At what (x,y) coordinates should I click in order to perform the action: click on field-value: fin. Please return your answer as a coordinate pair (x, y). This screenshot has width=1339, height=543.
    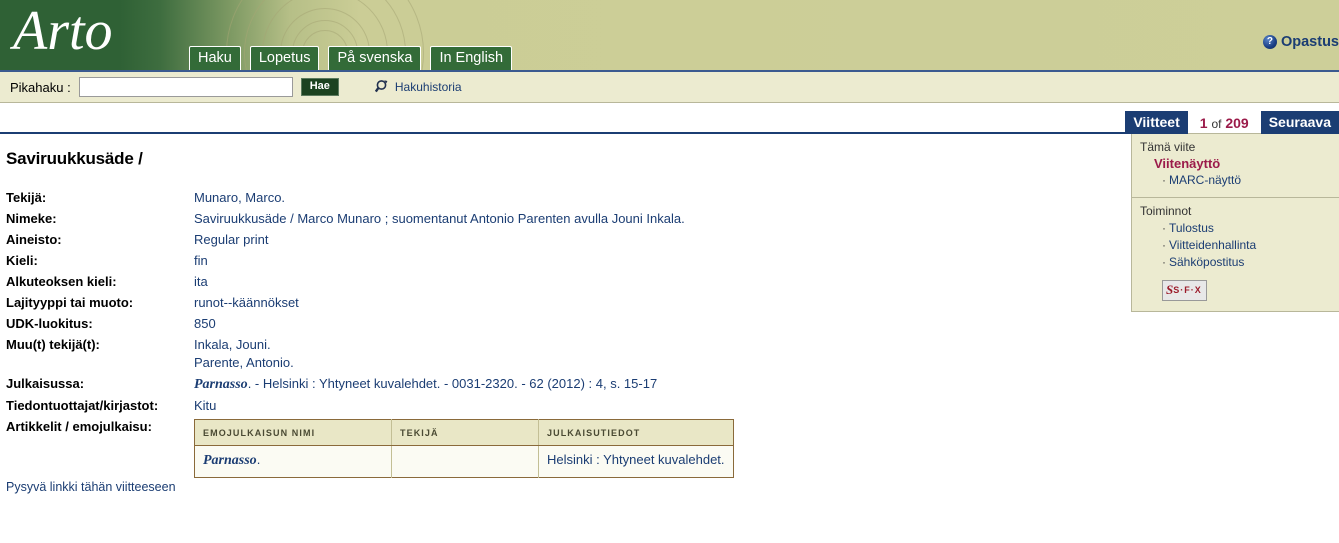
    Looking at the image, I should click on (464, 264).